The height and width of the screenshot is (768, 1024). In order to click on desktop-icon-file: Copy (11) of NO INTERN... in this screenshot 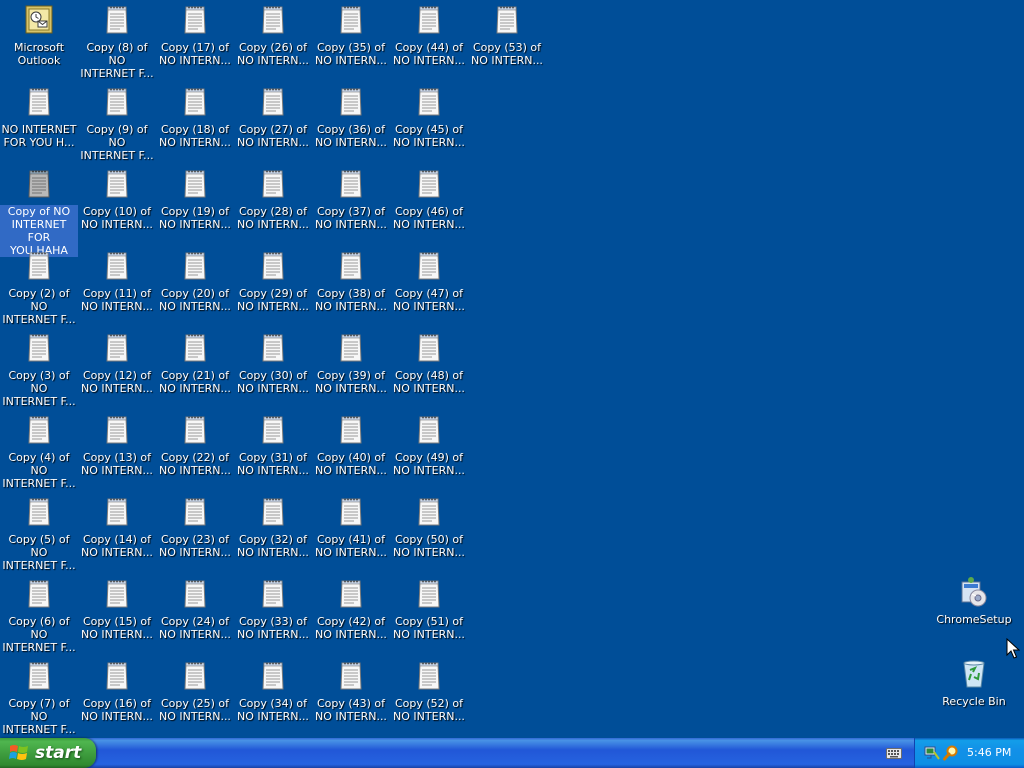, I will do `click(117, 288)`.